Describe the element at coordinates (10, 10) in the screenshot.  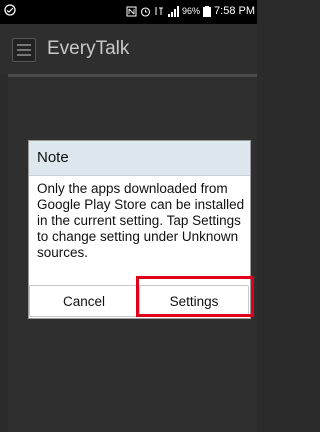
I see `messenger-icon` at that location.